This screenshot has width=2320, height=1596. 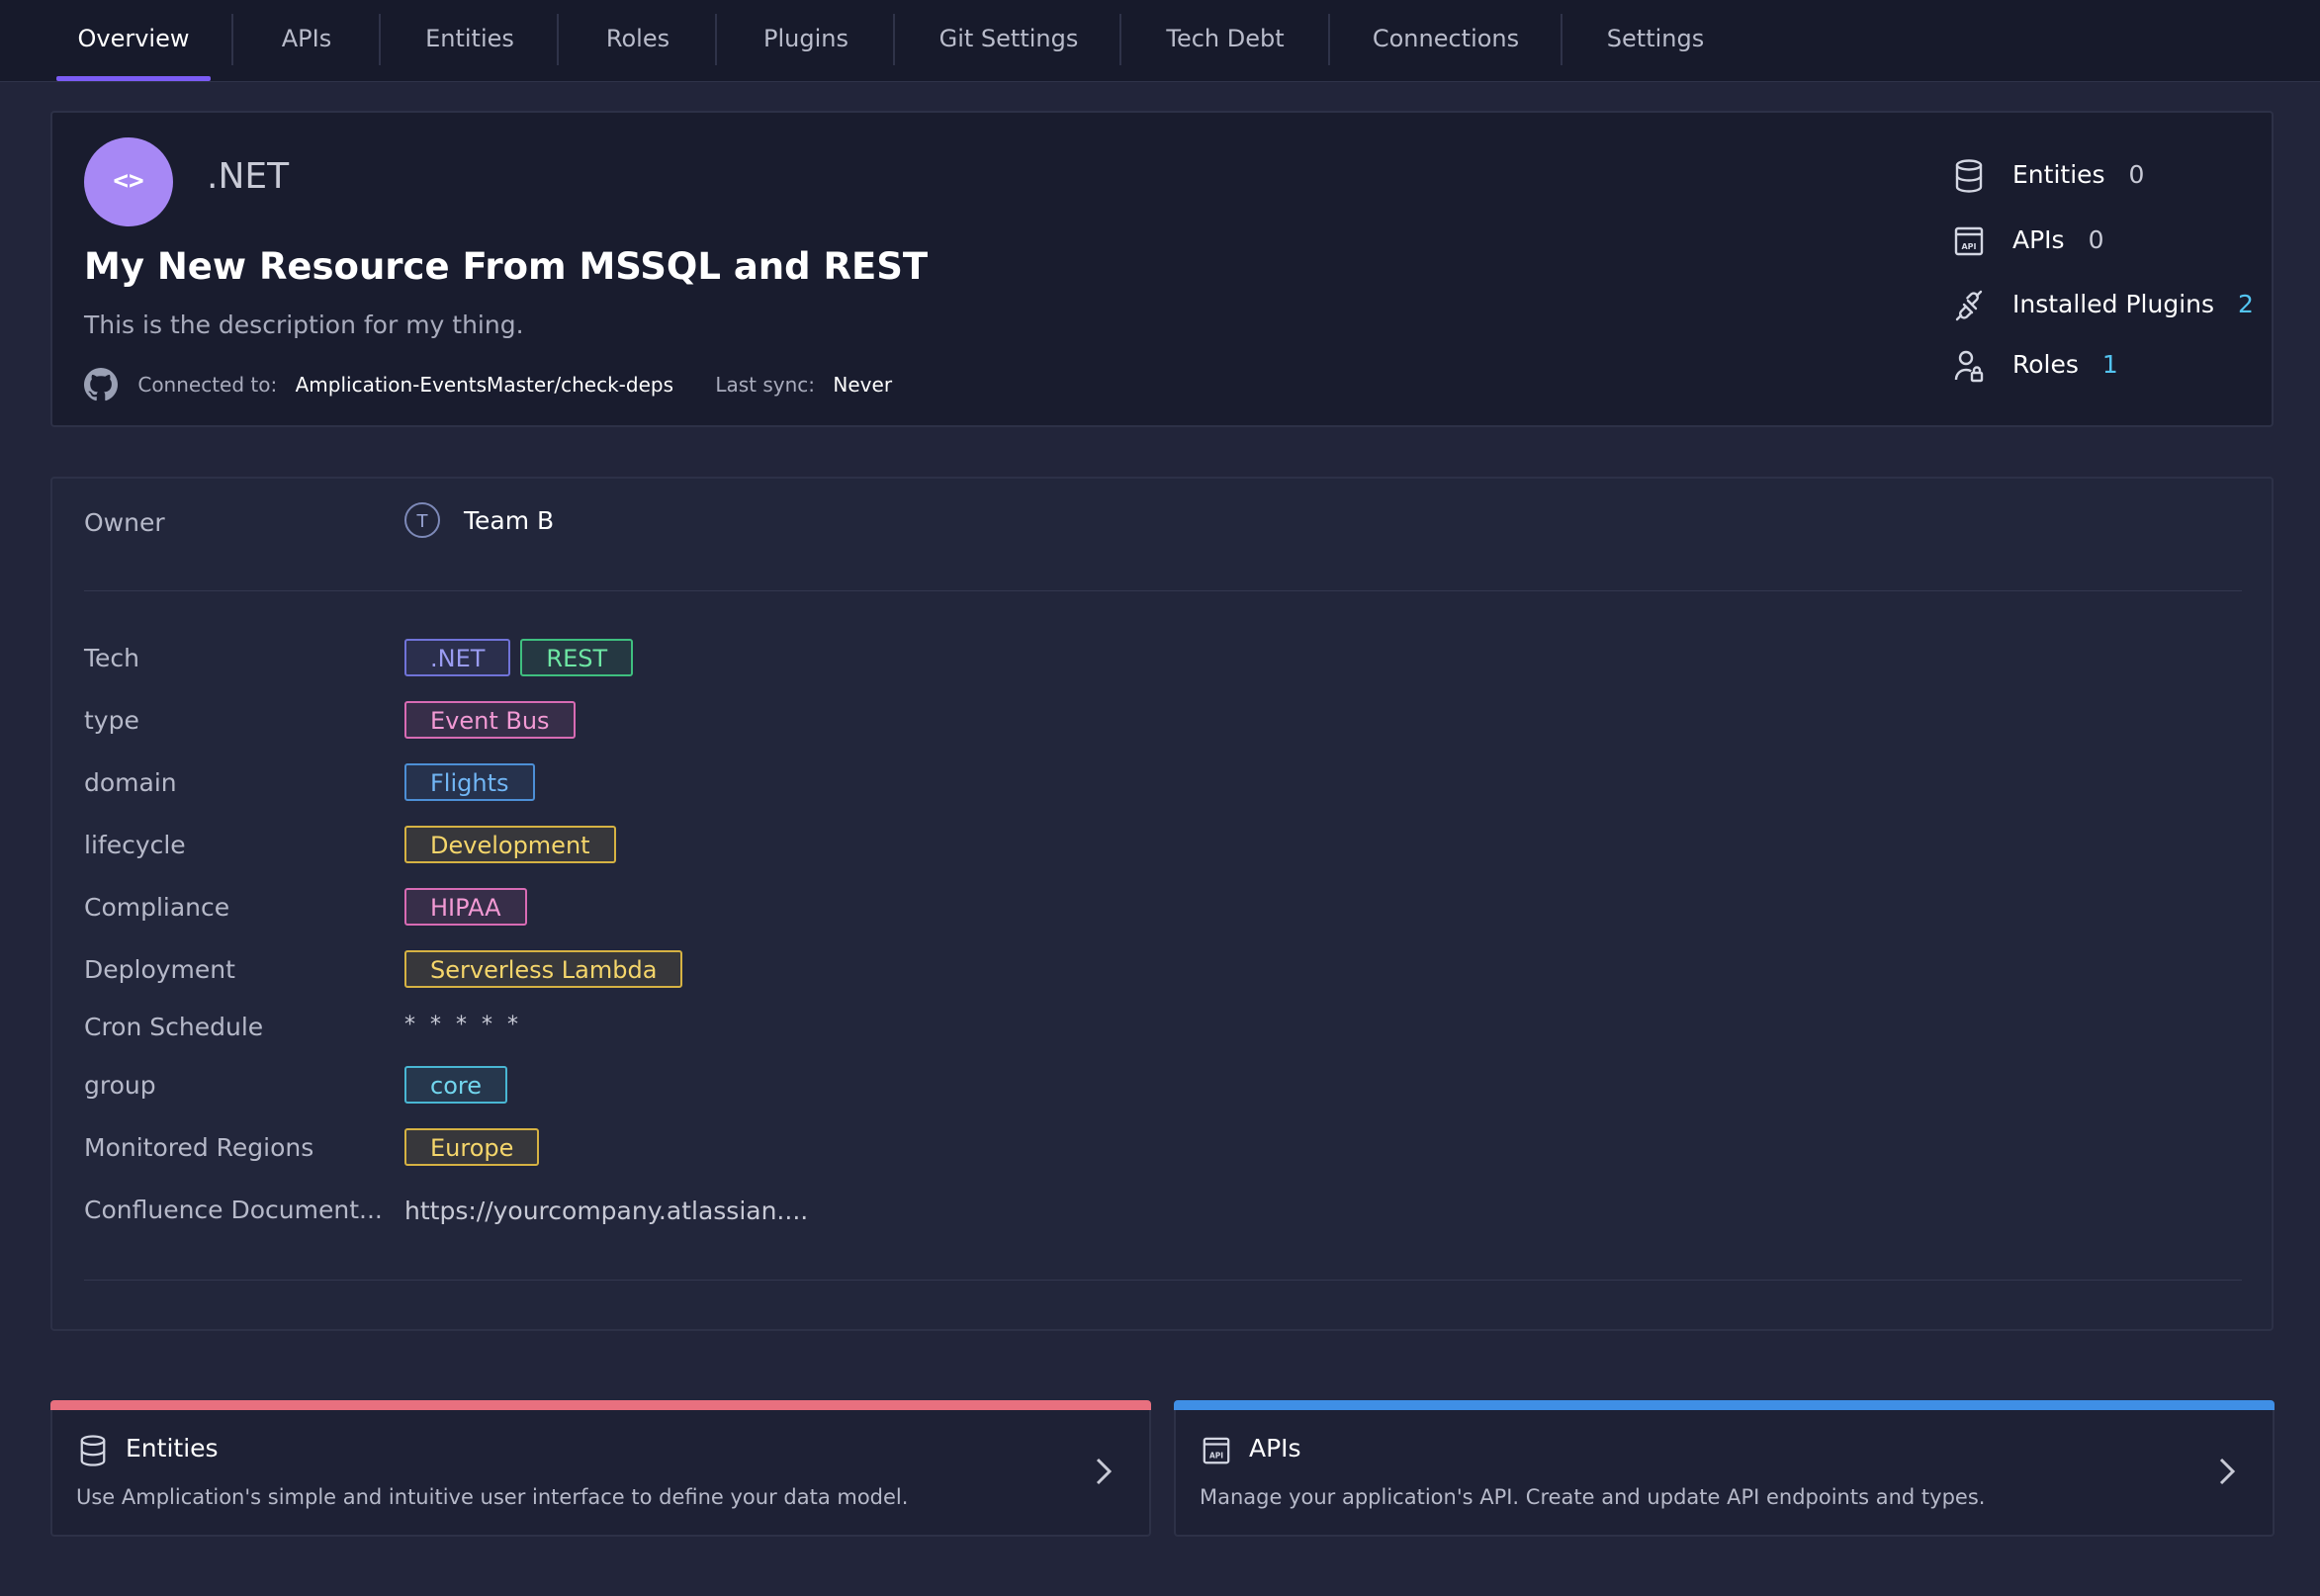 I want to click on tab-apis: APIs, so click(x=306, y=40).